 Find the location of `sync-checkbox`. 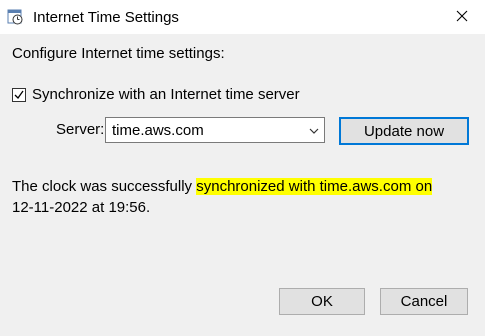

sync-checkbox is located at coordinates (19, 94).